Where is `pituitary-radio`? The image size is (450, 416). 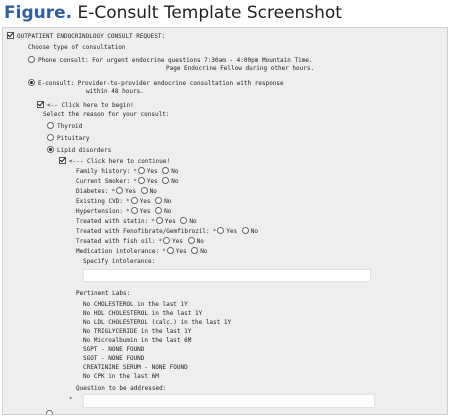
pituitary-radio is located at coordinates (50, 137).